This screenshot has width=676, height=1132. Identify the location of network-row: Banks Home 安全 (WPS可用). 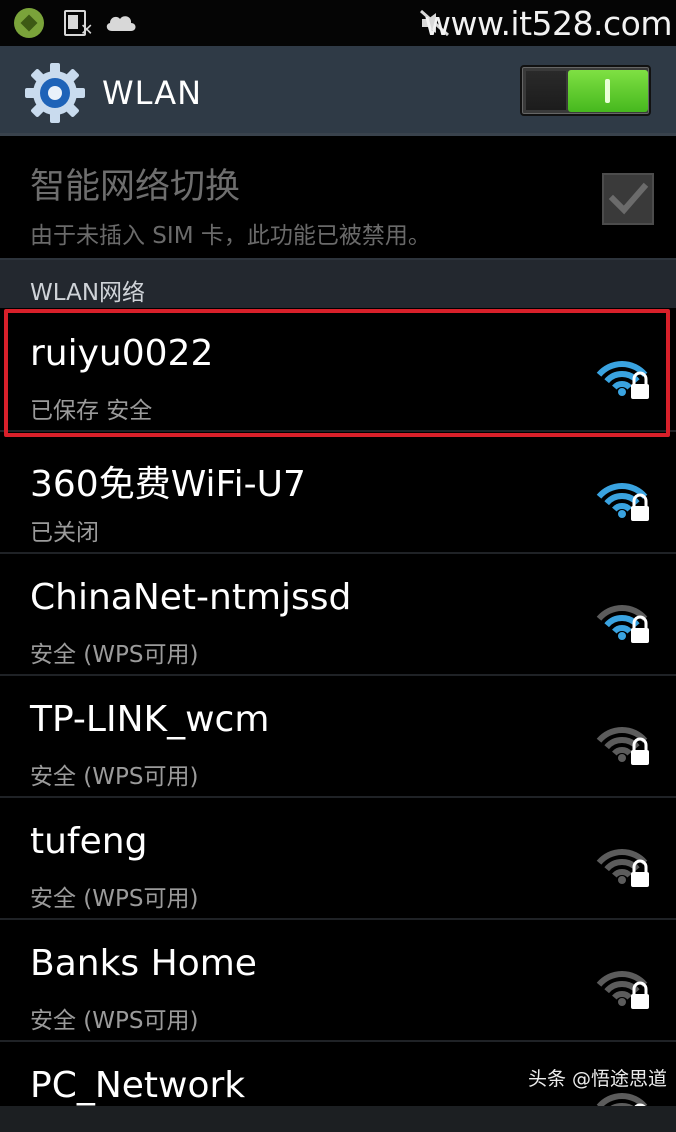
(338, 981).